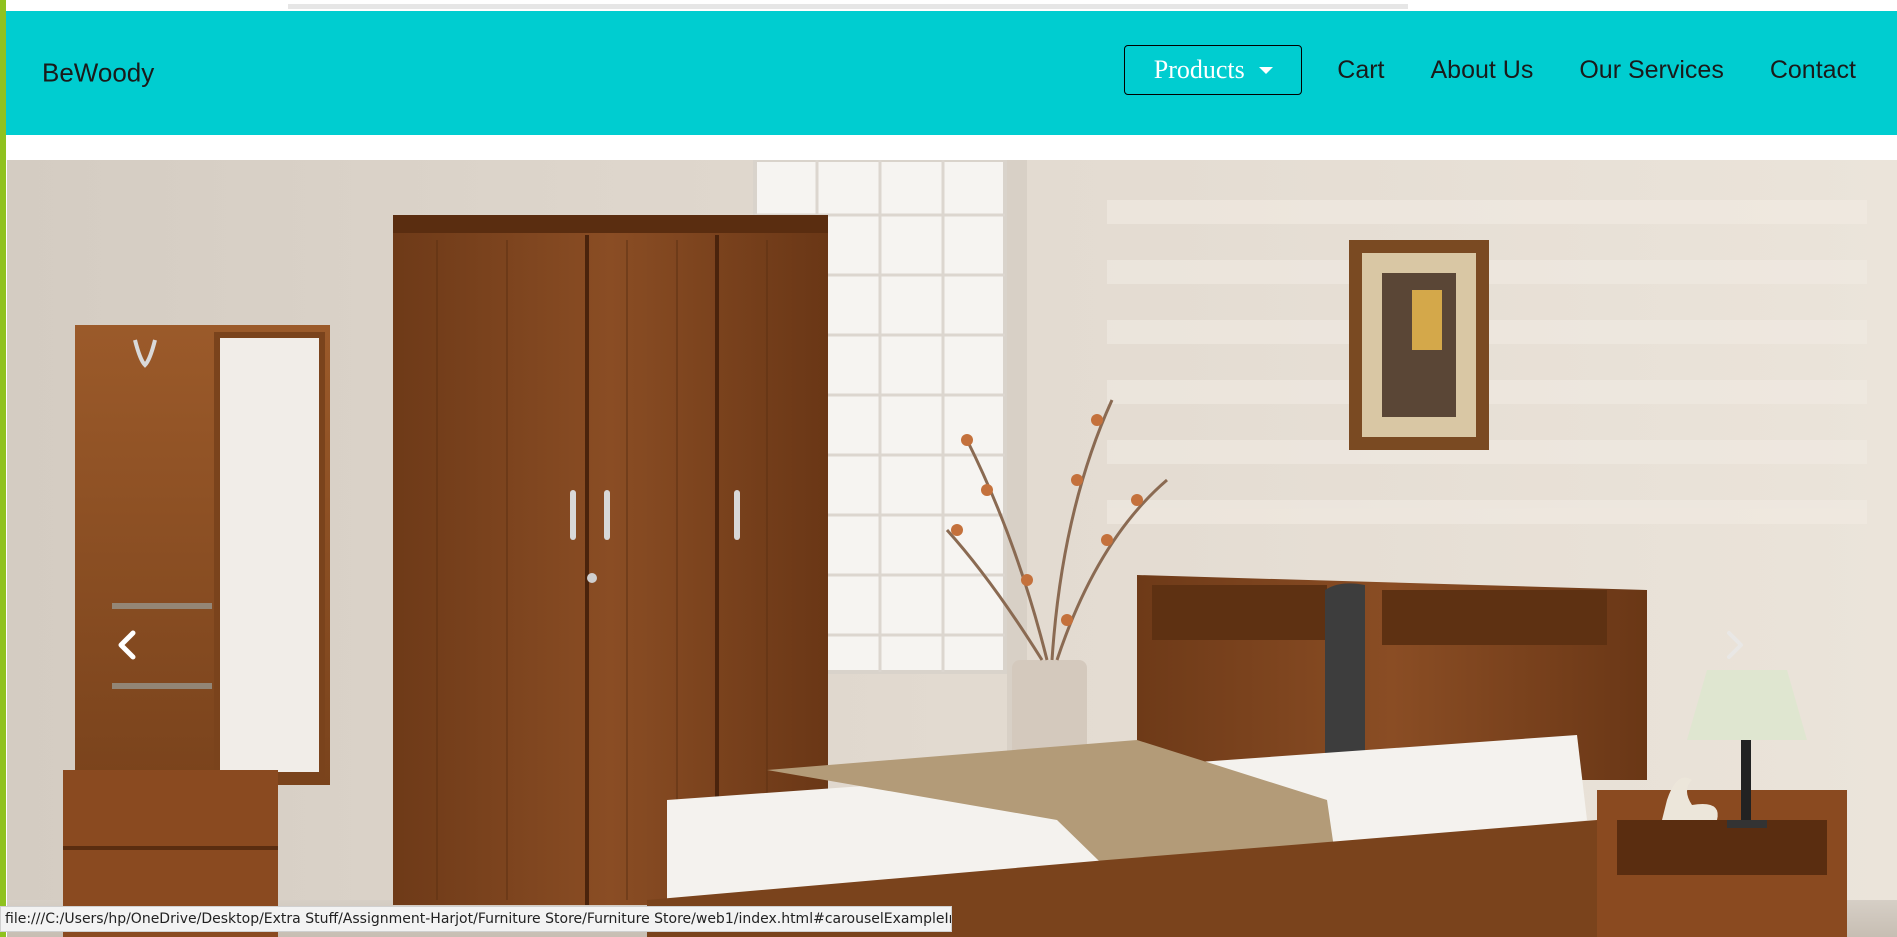  What do you see at coordinates (3, 468) in the screenshot?
I see `left-accent-bar` at bounding box center [3, 468].